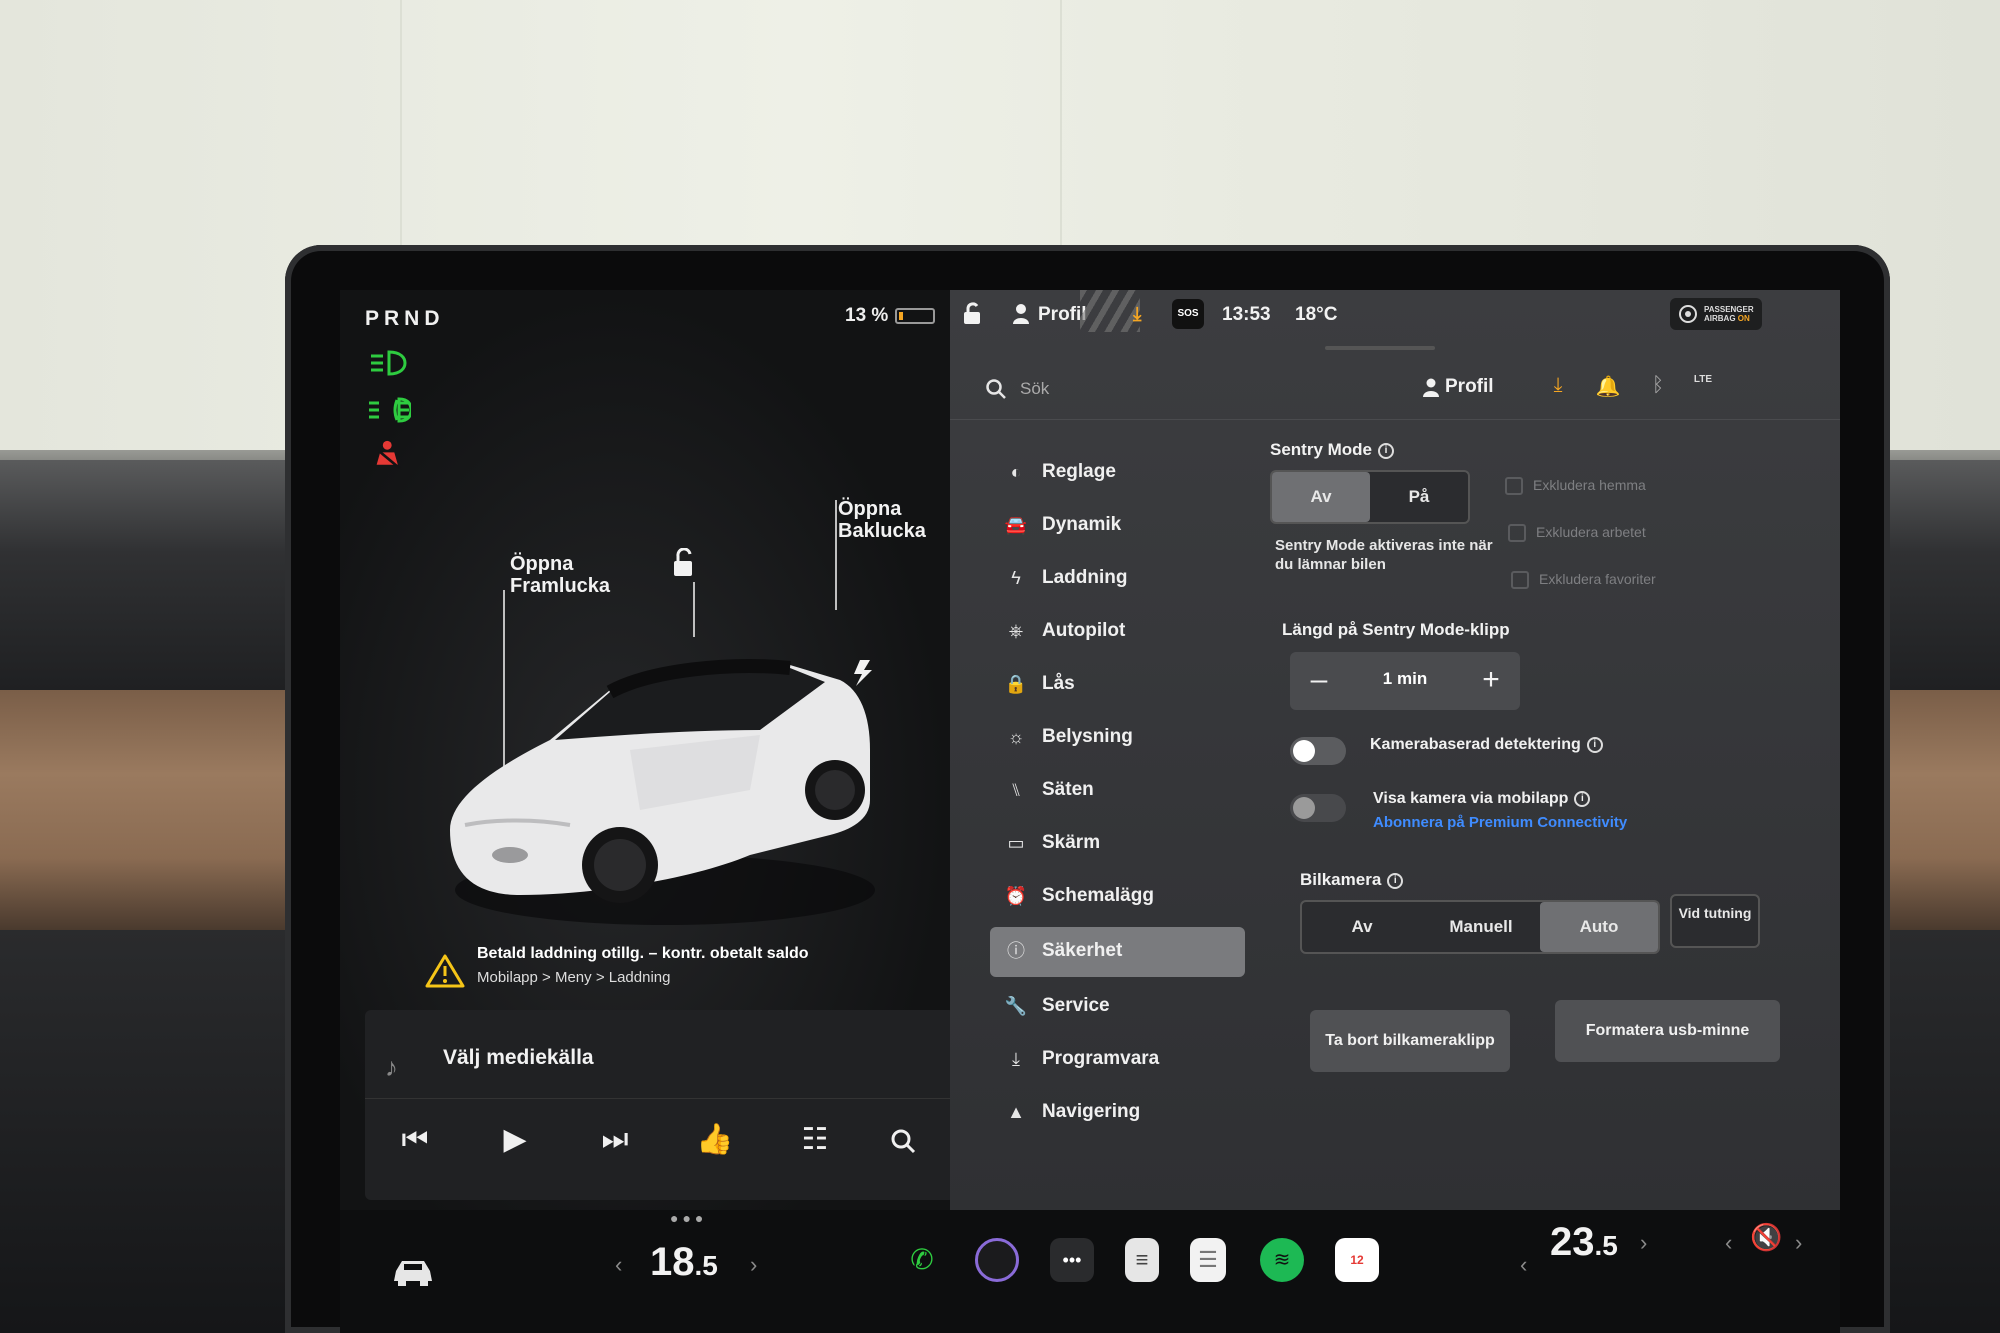 The height and width of the screenshot is (1333, 2000). I want to click on previous-track-icon: ⏮, so click(415, 1140).